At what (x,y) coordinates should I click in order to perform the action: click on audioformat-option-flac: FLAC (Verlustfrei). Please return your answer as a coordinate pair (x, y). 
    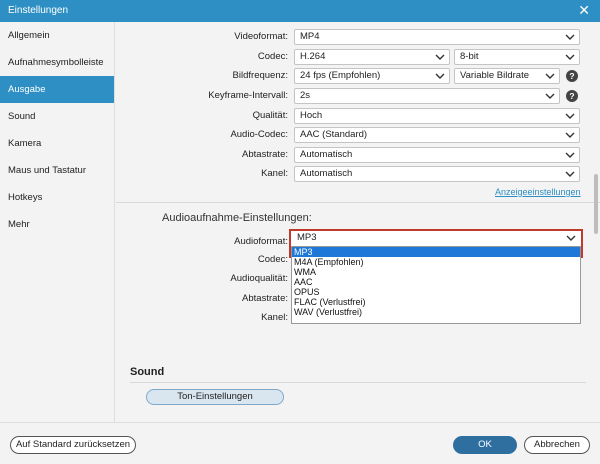
    Looking at the image, I should click on (436, 302).